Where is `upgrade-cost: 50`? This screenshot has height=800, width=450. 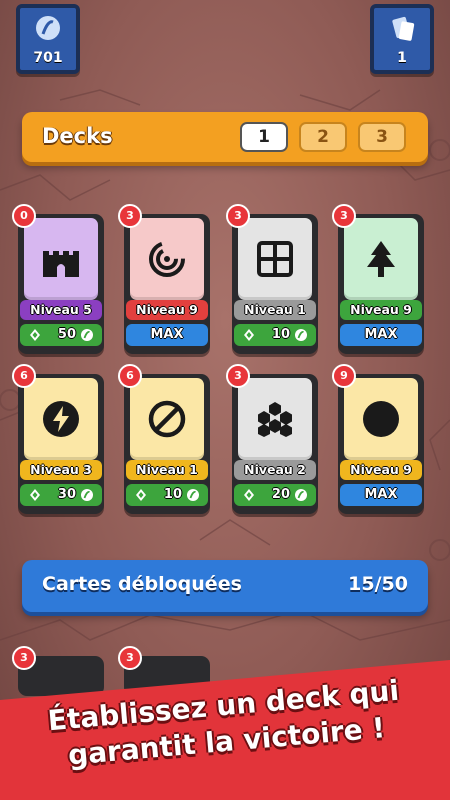
upgrade-cost: 50 is located at coordinates (66, 334).